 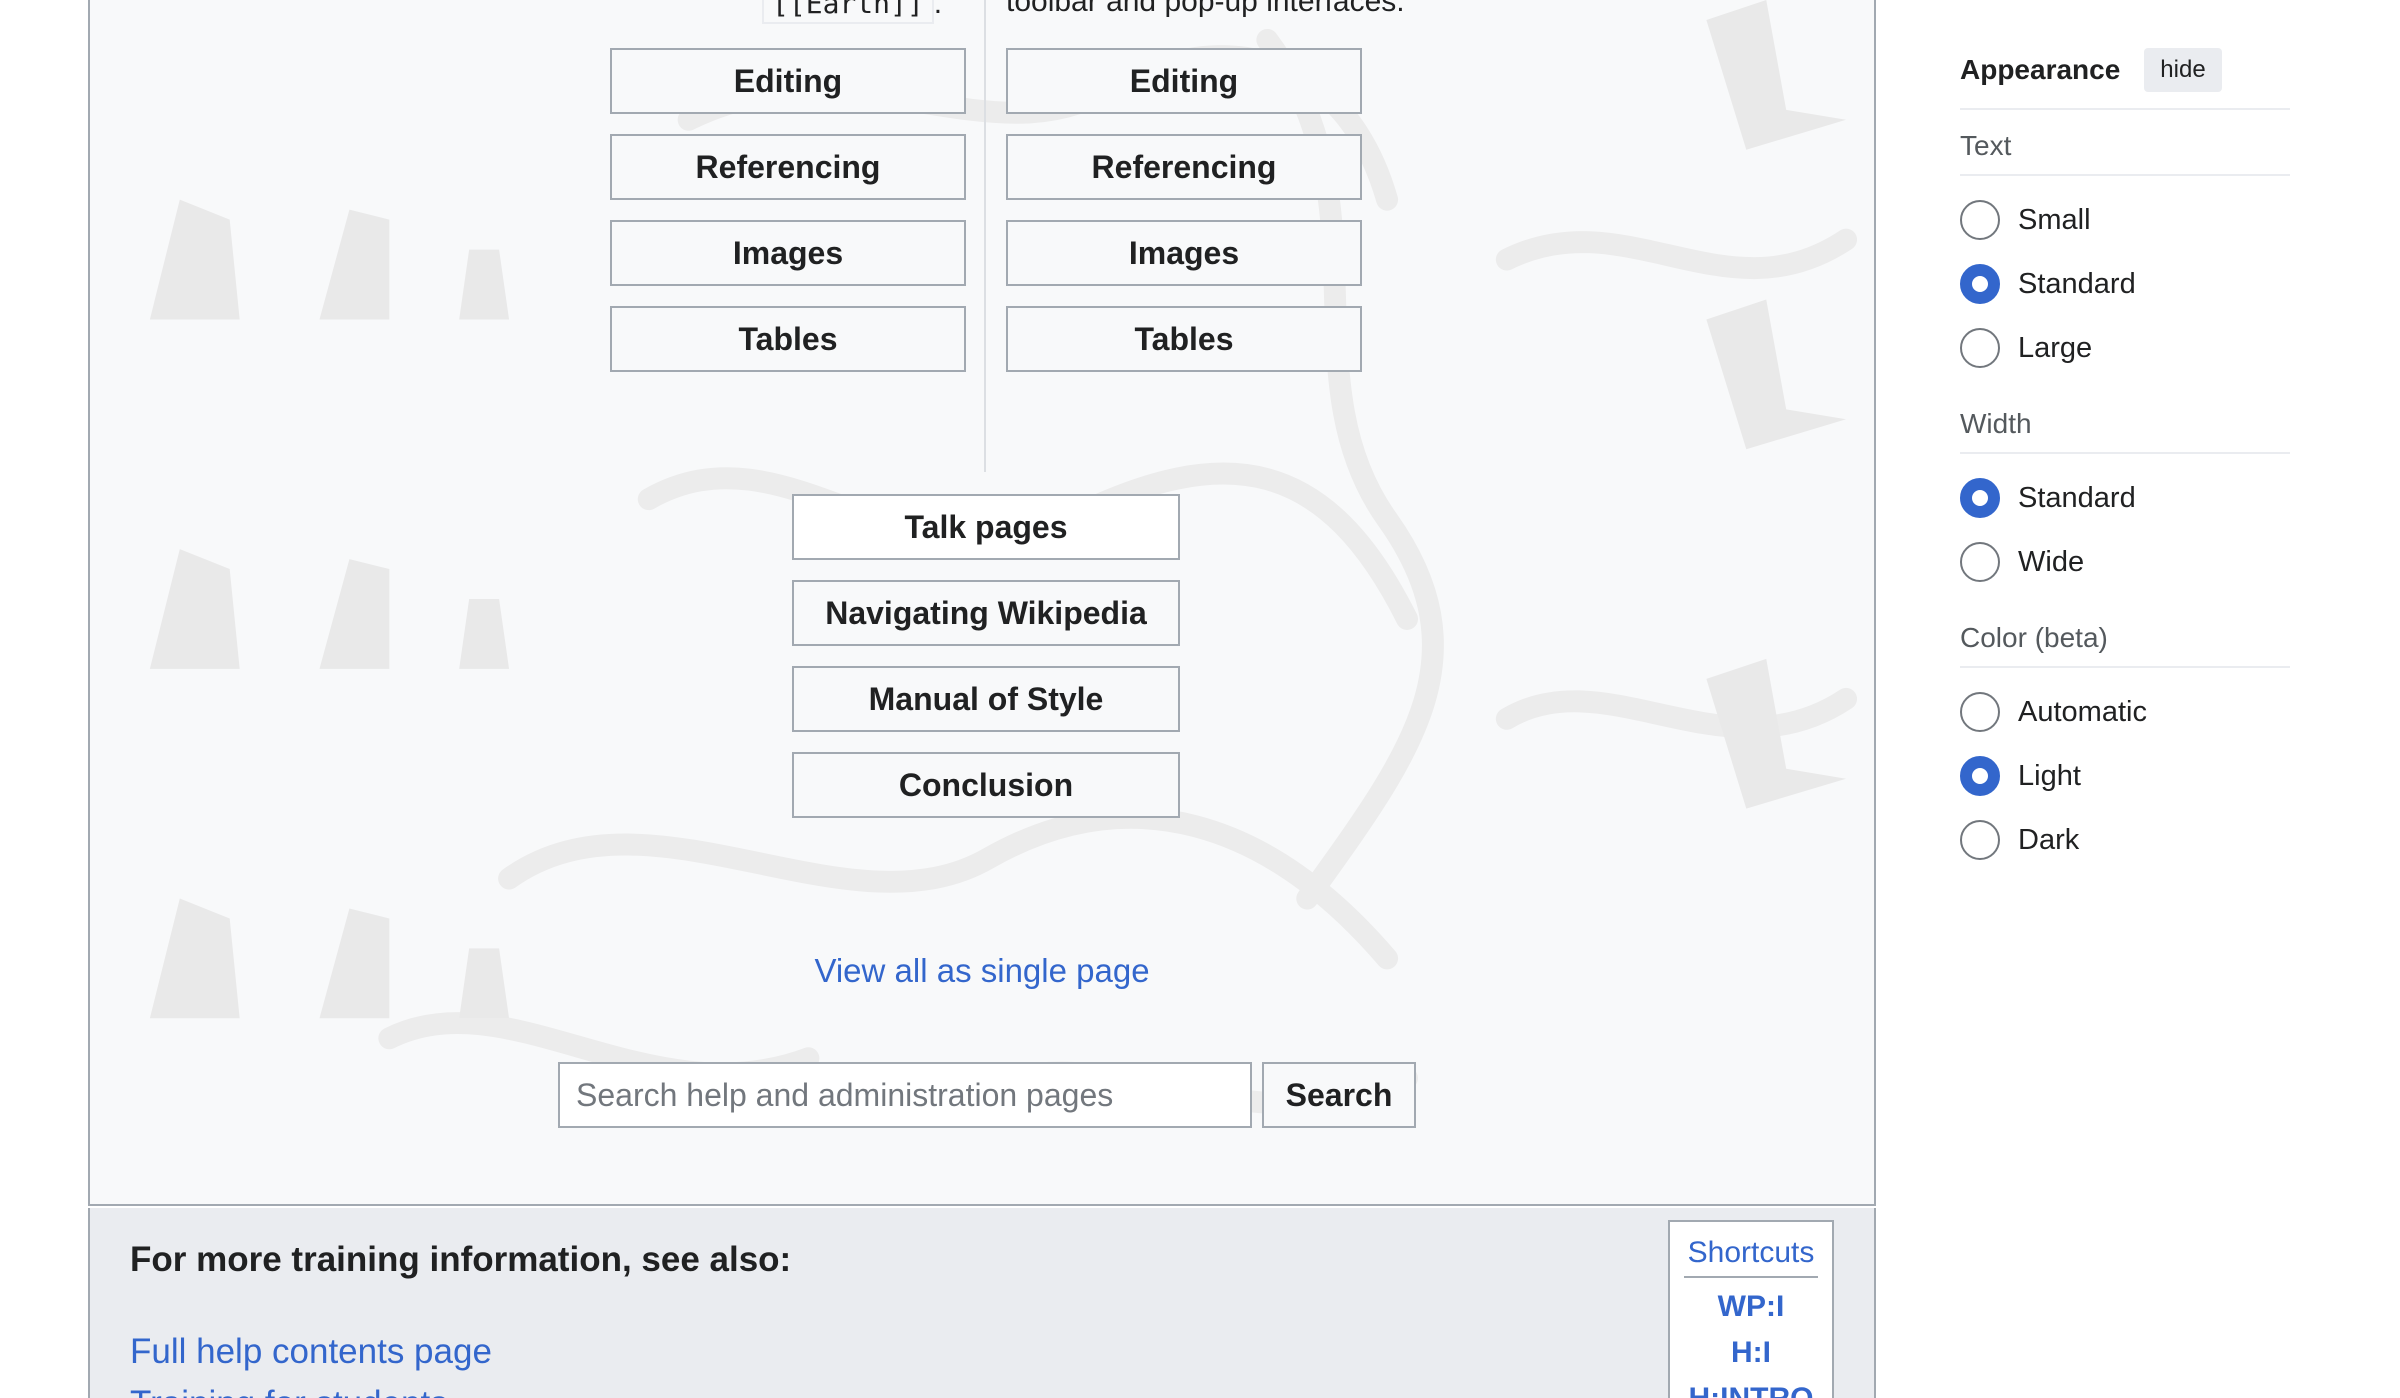 What do you see at coordinates (788, 253) in the screenshot?
I see `source-images-button: Images` at bounding box center [788, 253].